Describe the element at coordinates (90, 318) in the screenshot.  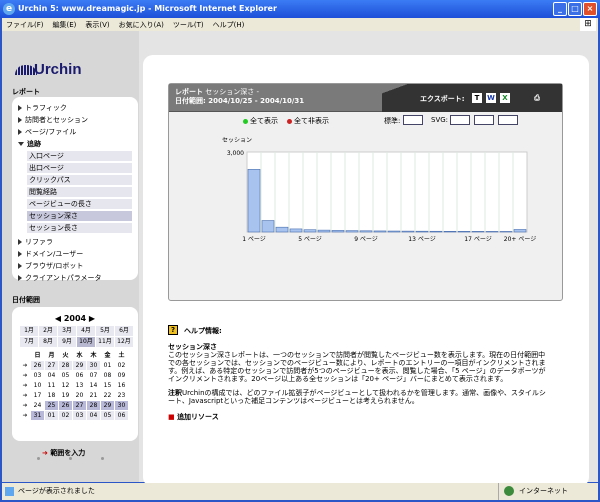
I see `next-year-icon: ▶` at that location.